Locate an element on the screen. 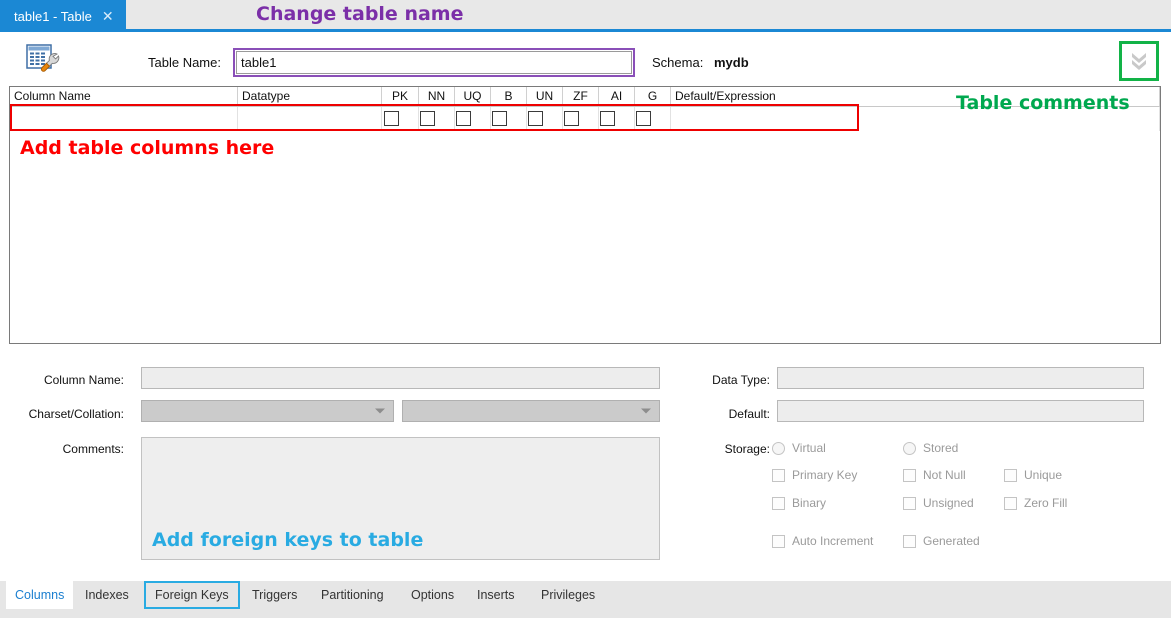 The image size is (1171, 618). tab-foreign-keys: Foreign Keys is located at coordinates (192, 595).